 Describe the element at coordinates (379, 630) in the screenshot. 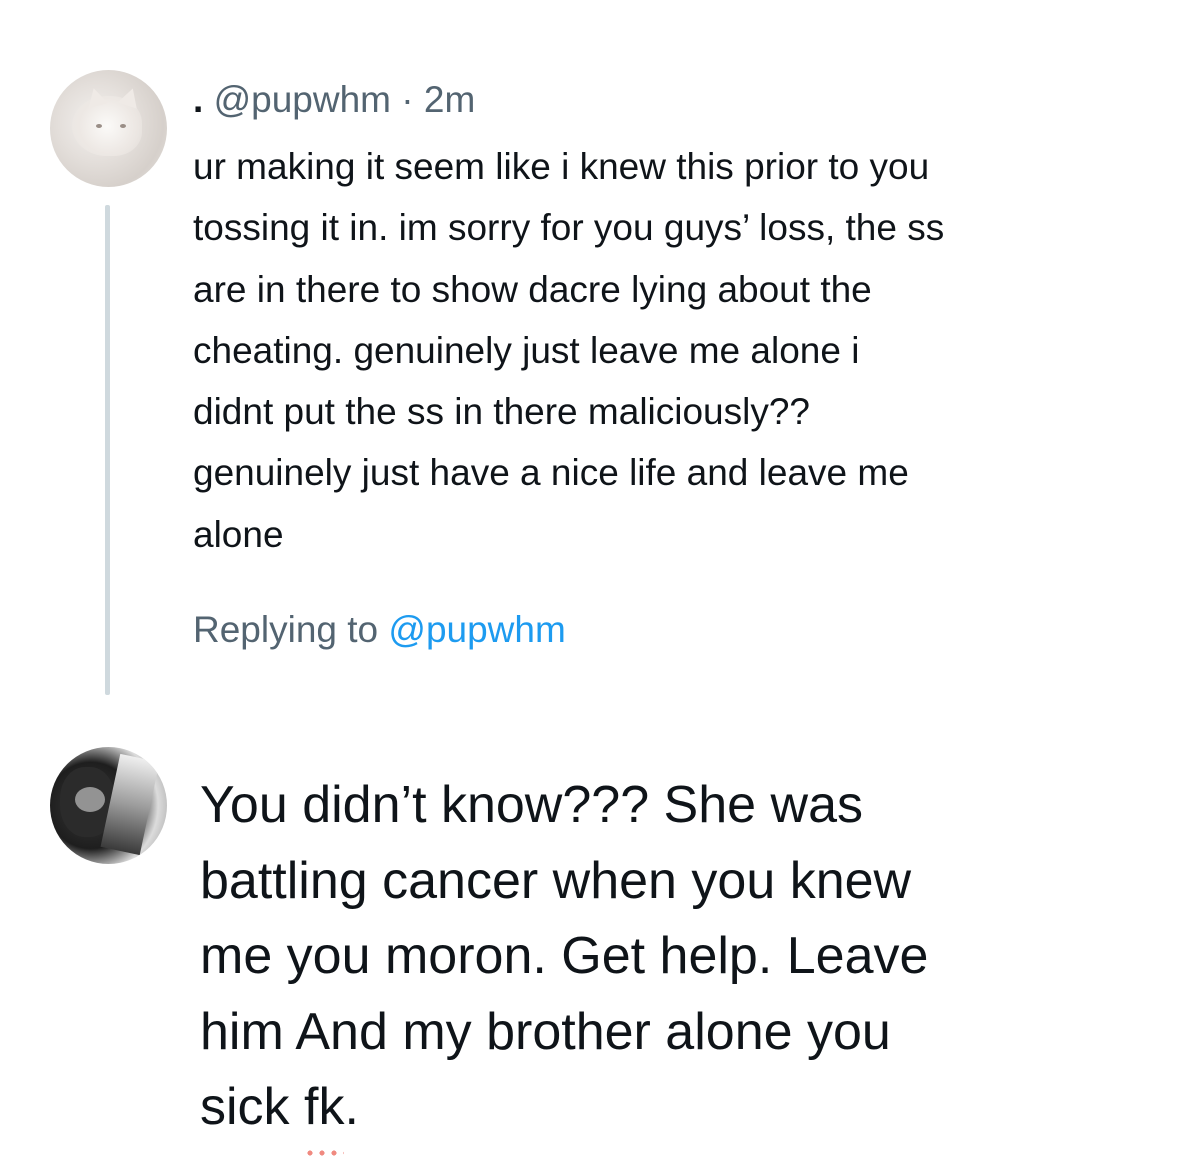

I see `replying-to: Replying to @pupwhm` at that location.